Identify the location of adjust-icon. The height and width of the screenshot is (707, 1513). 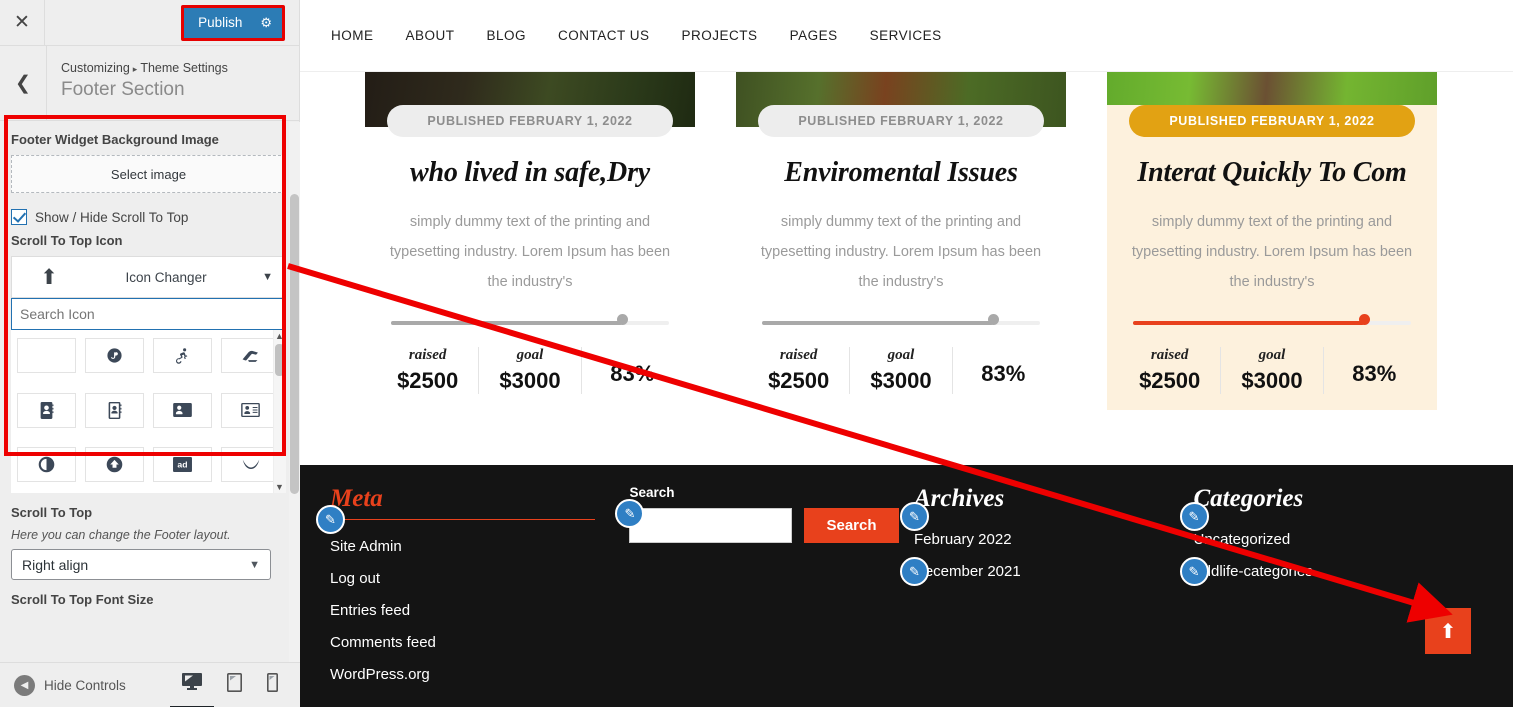
(46, 465).